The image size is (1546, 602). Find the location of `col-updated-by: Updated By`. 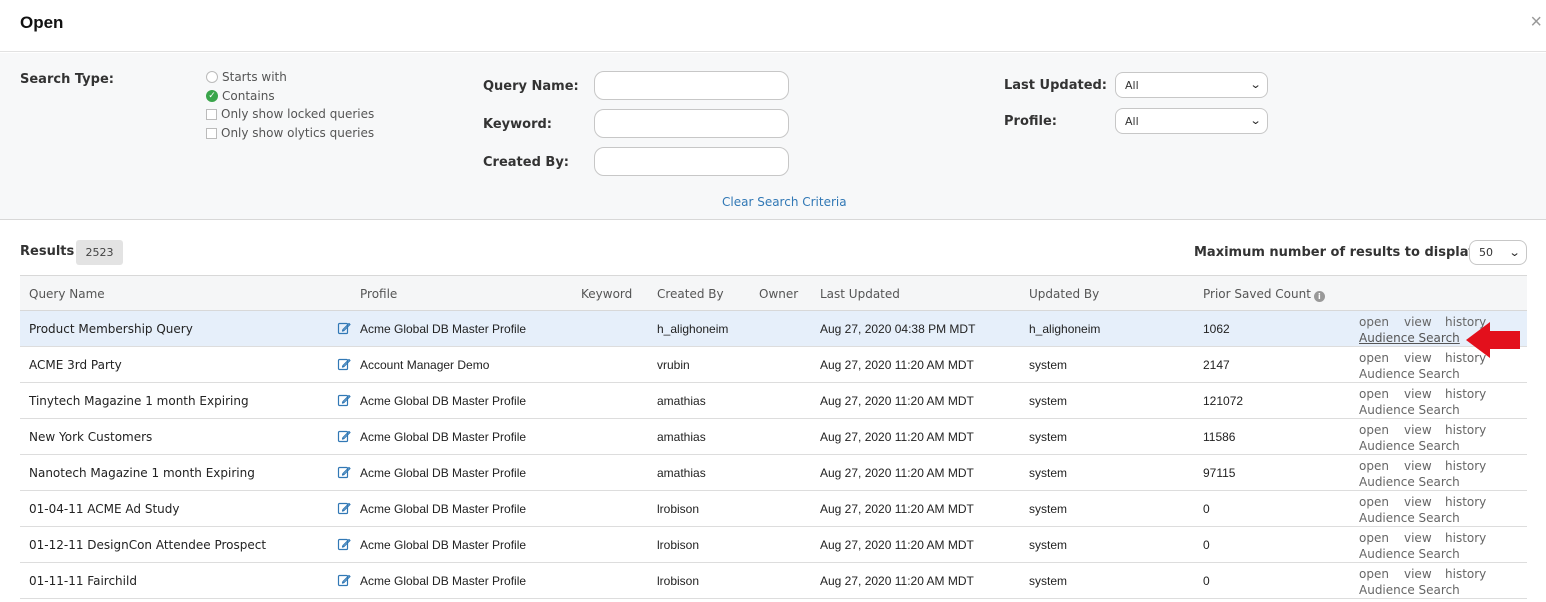

col-updated-by: Updated By is located at coordinates (1064, 294).